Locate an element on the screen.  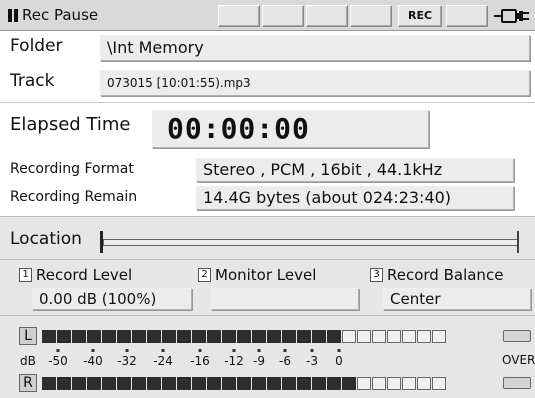
location-slider is located at coordinates (311, 242).